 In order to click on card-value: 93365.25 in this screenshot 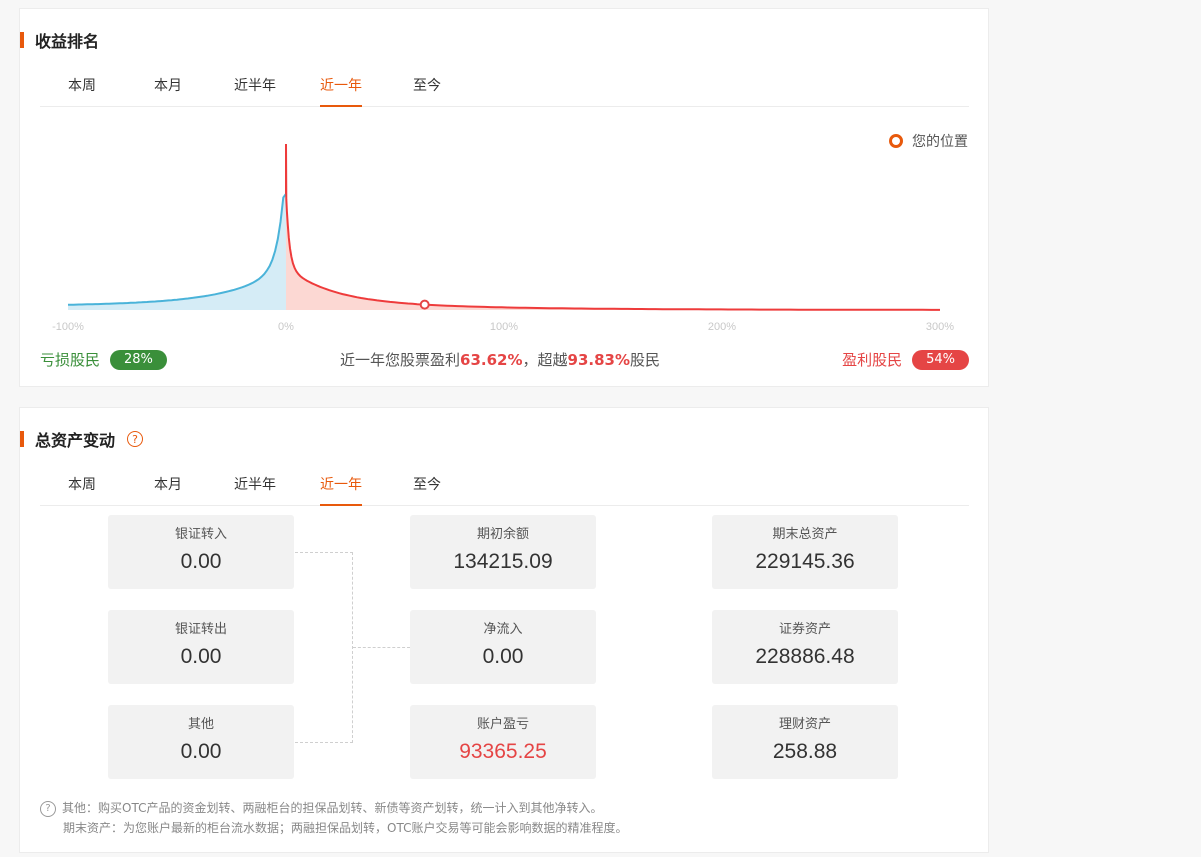, I will do `click(503, 751)`.